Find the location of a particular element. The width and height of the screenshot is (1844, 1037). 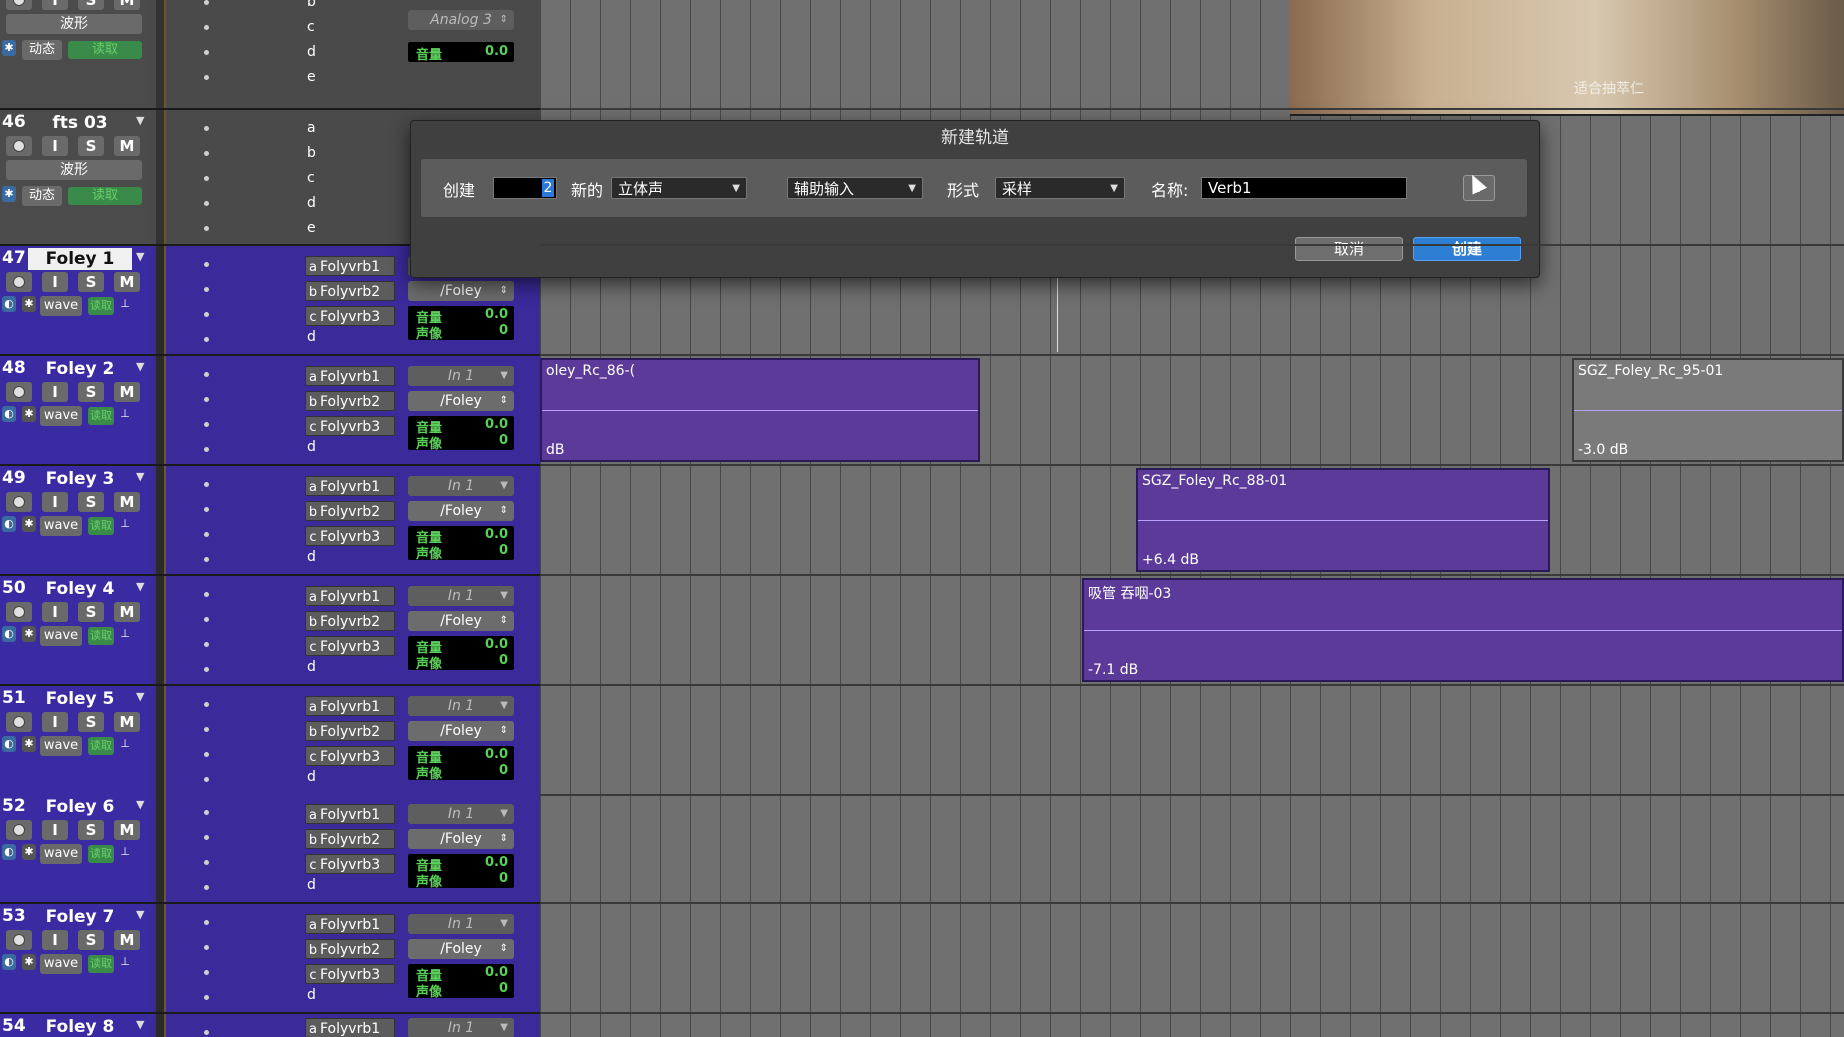

create-button: 创建 is located at coordinates (1467, 249).